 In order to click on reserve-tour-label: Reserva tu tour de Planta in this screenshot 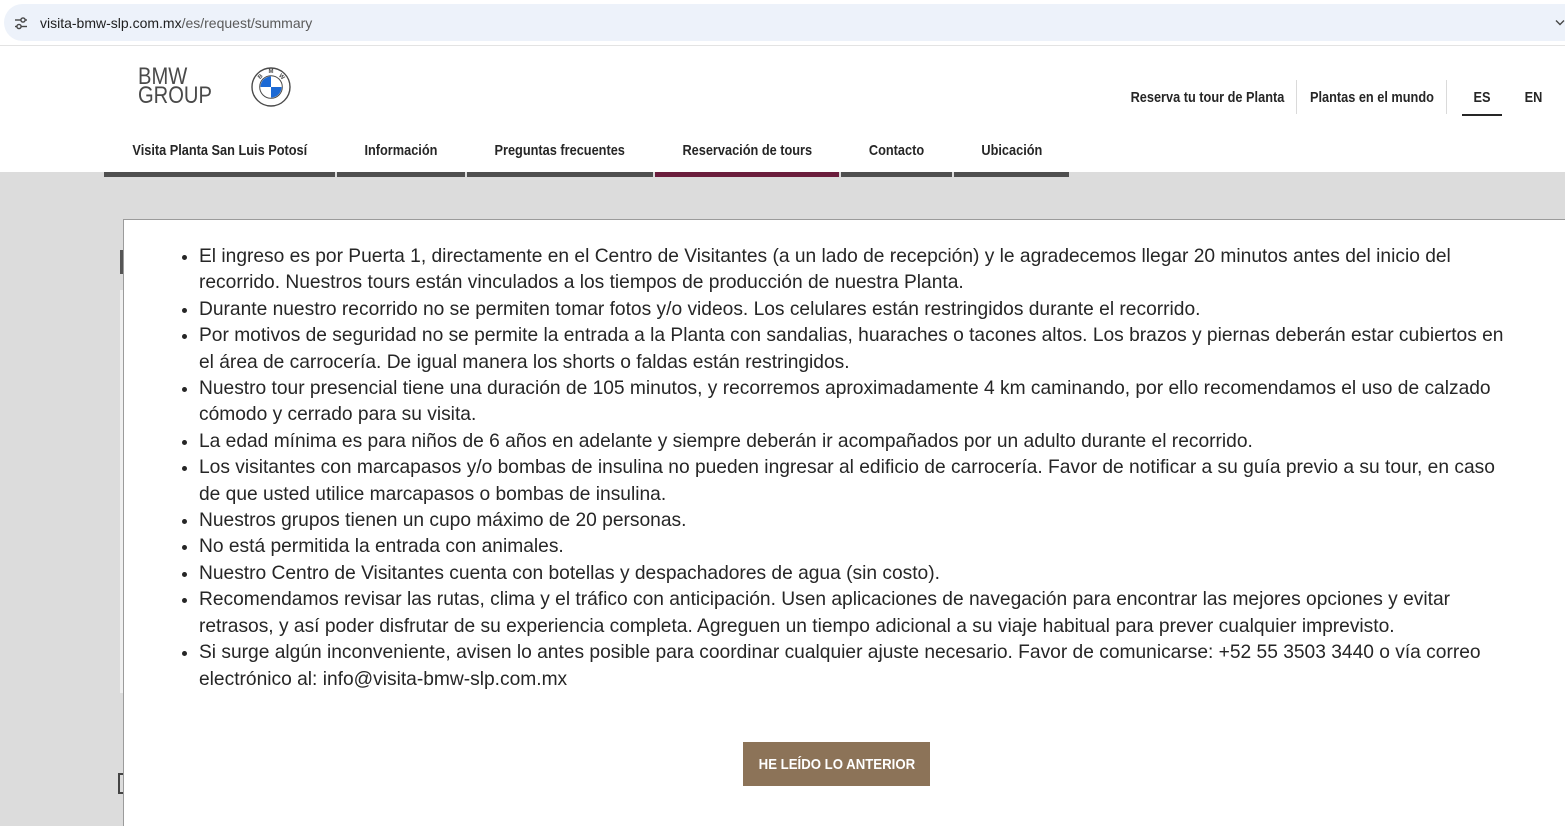, I will do `click(1207, 97)`.